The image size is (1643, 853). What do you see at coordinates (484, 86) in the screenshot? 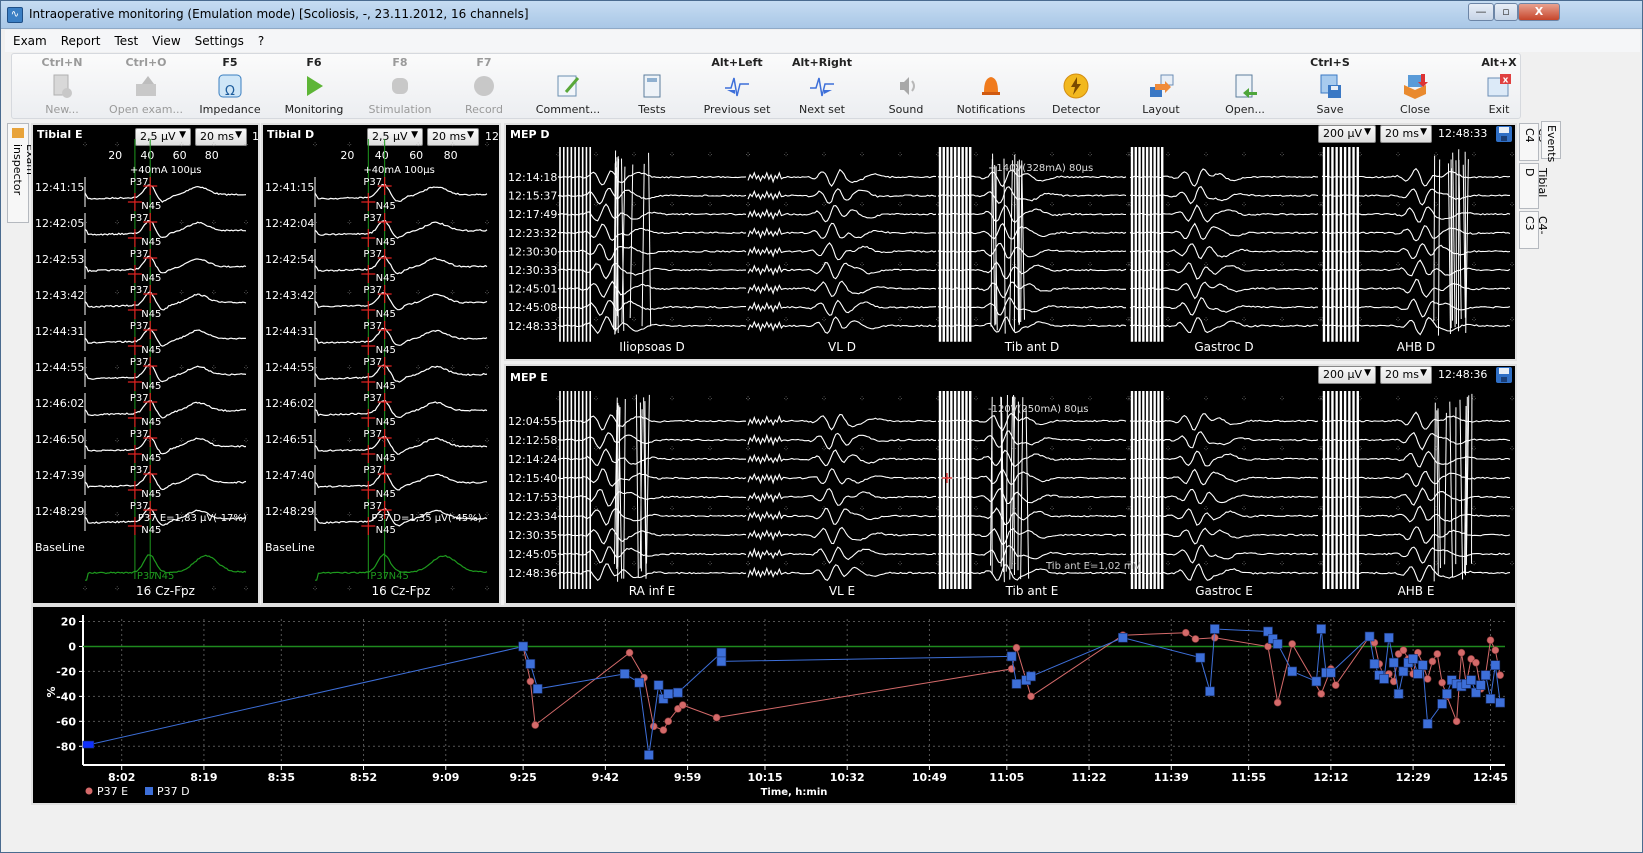
I see `toolbar-record-button: F7 Record` at bounding box center [484, 86].